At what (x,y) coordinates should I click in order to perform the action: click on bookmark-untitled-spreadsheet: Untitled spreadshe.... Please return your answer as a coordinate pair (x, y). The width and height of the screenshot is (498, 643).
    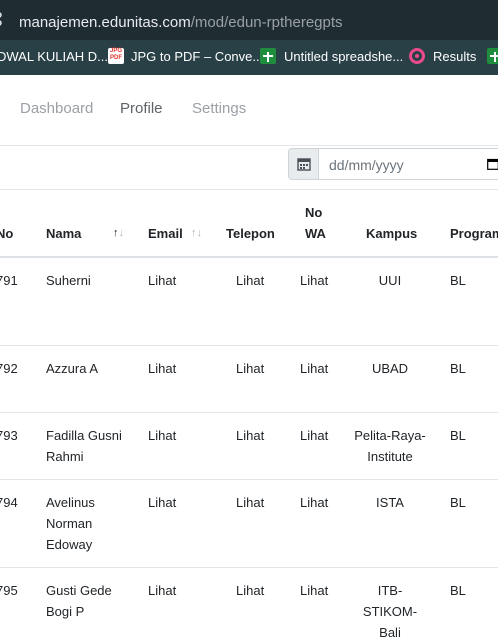
    Looking at the image, I should click on (343, 56).